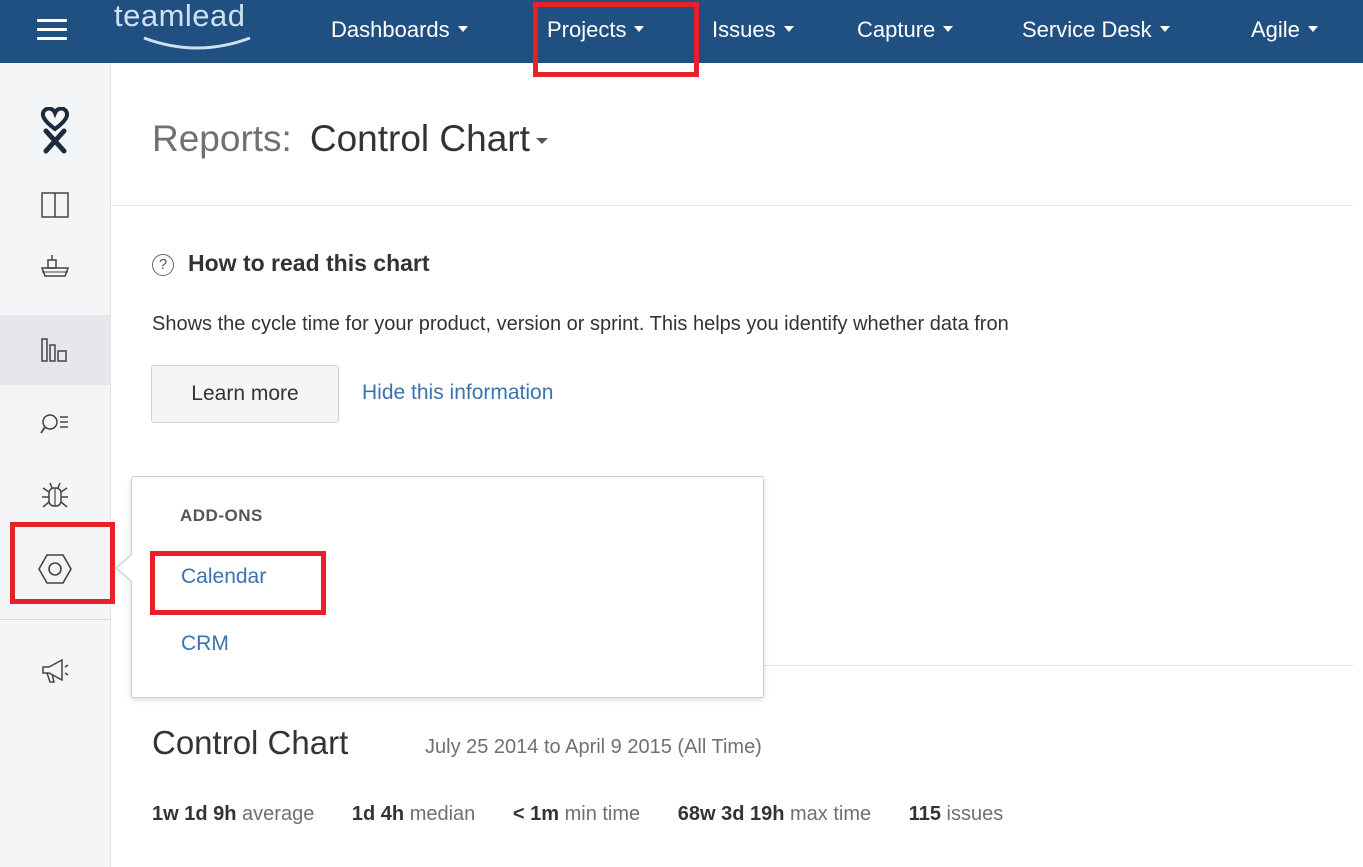 Image resolution: width=1363 pixels, height=867 pixels. What do you see at coordinates (163, 265) in the screenshot?
I see `question-icon: ?` at bounding box center [163, 265].